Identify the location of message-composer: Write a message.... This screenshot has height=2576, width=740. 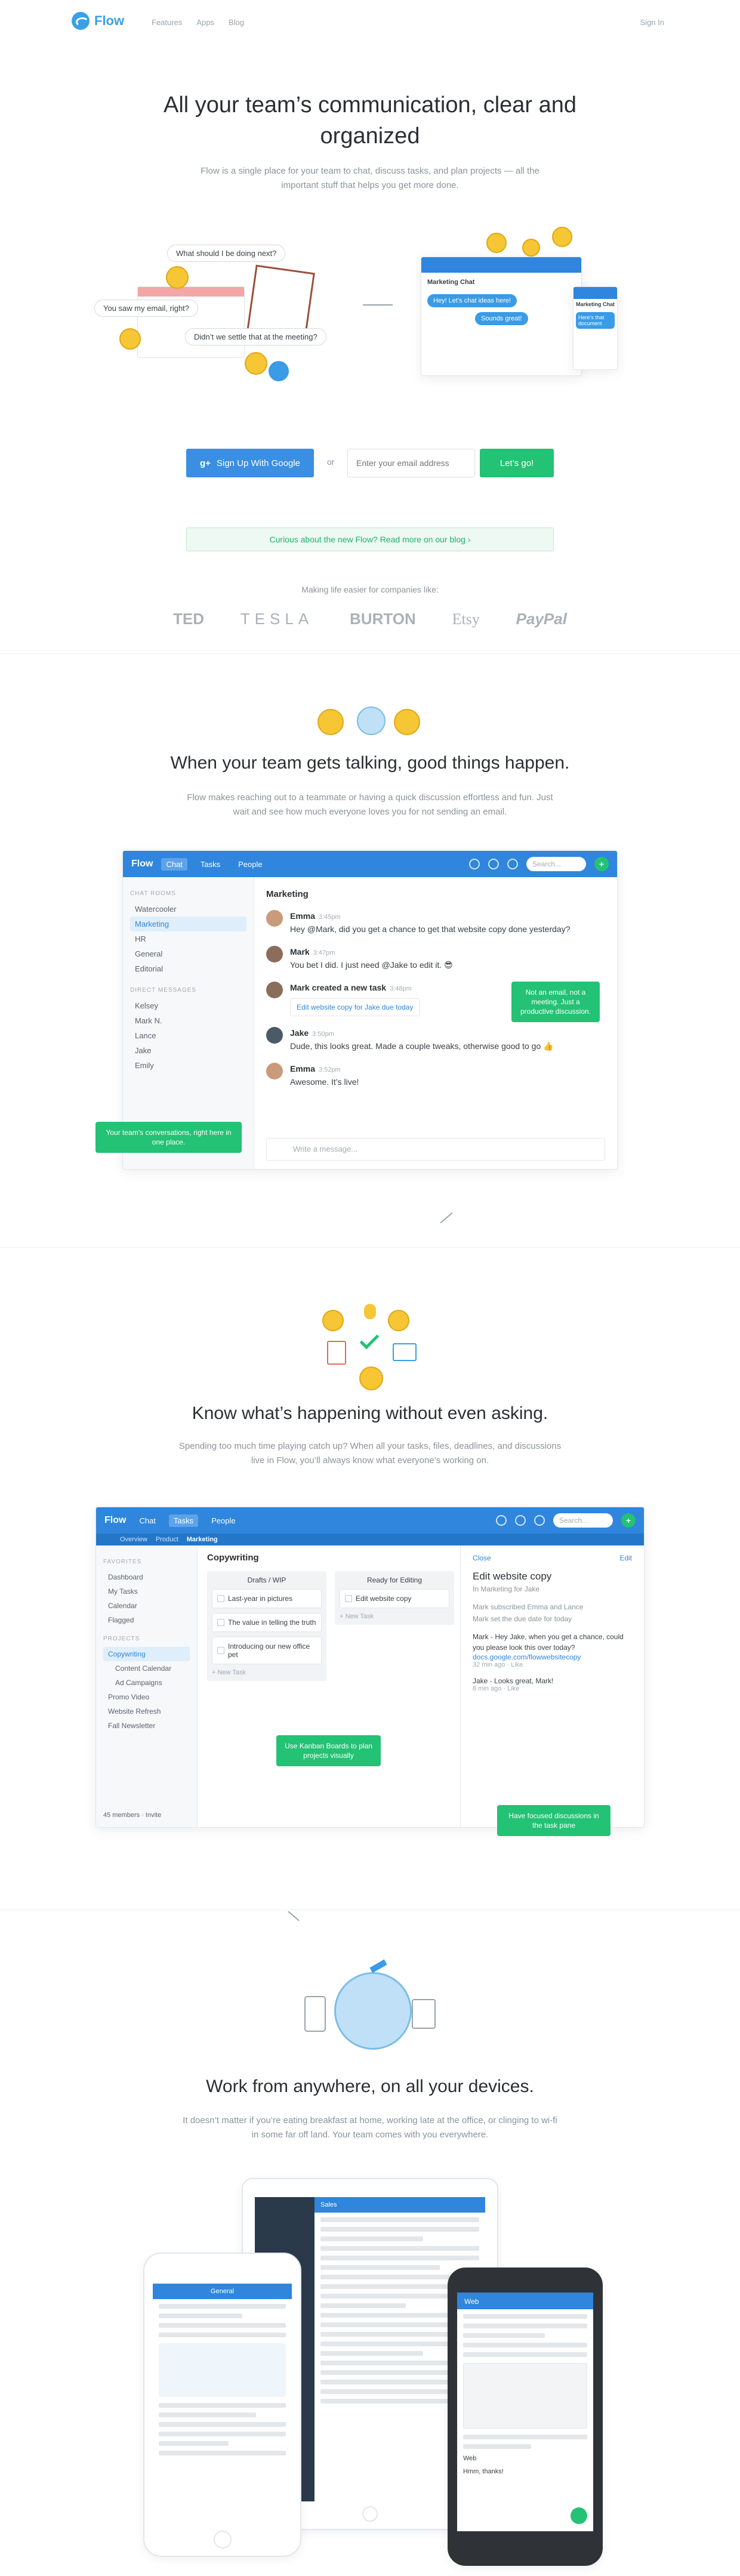
(435, 1150).